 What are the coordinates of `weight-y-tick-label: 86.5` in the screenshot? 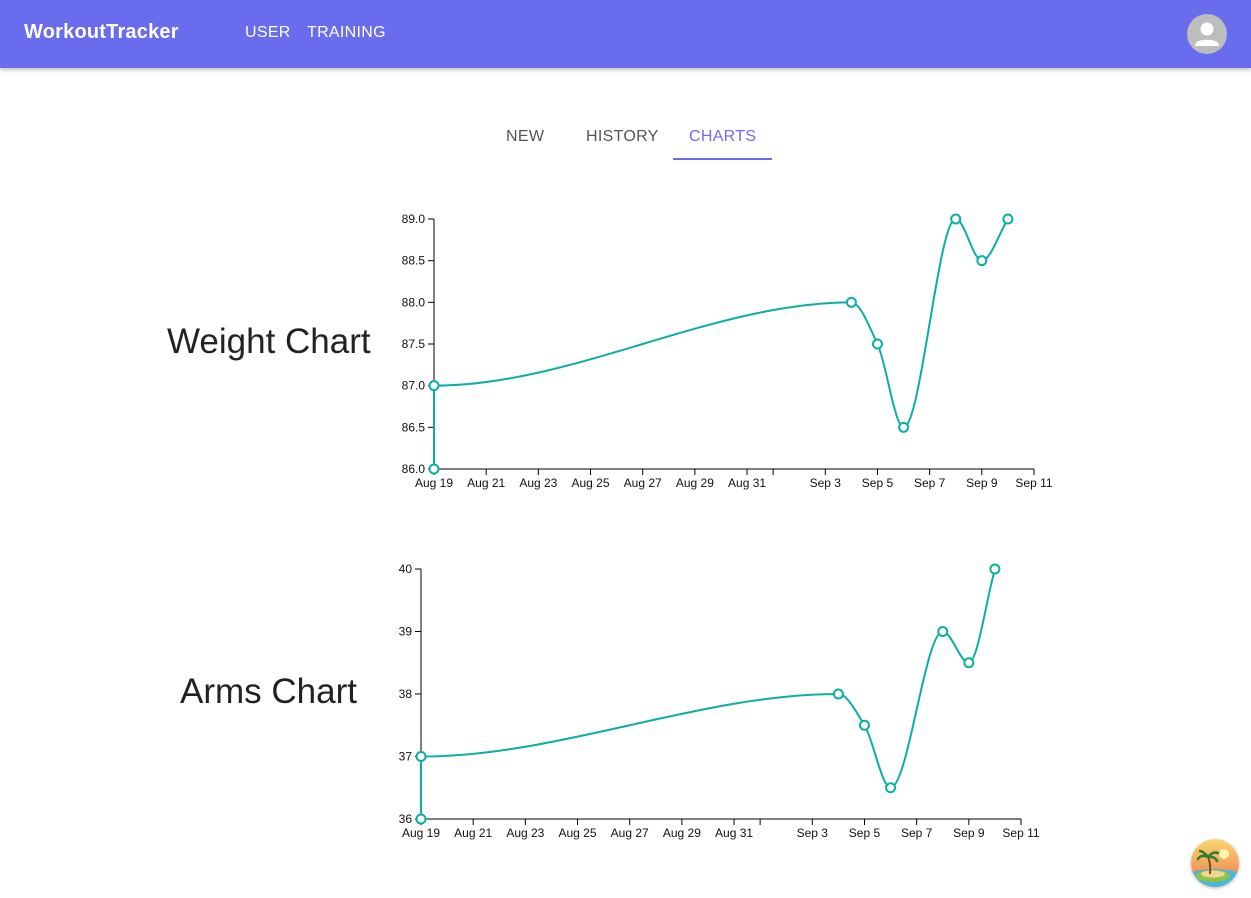 It's located at (414, 427).